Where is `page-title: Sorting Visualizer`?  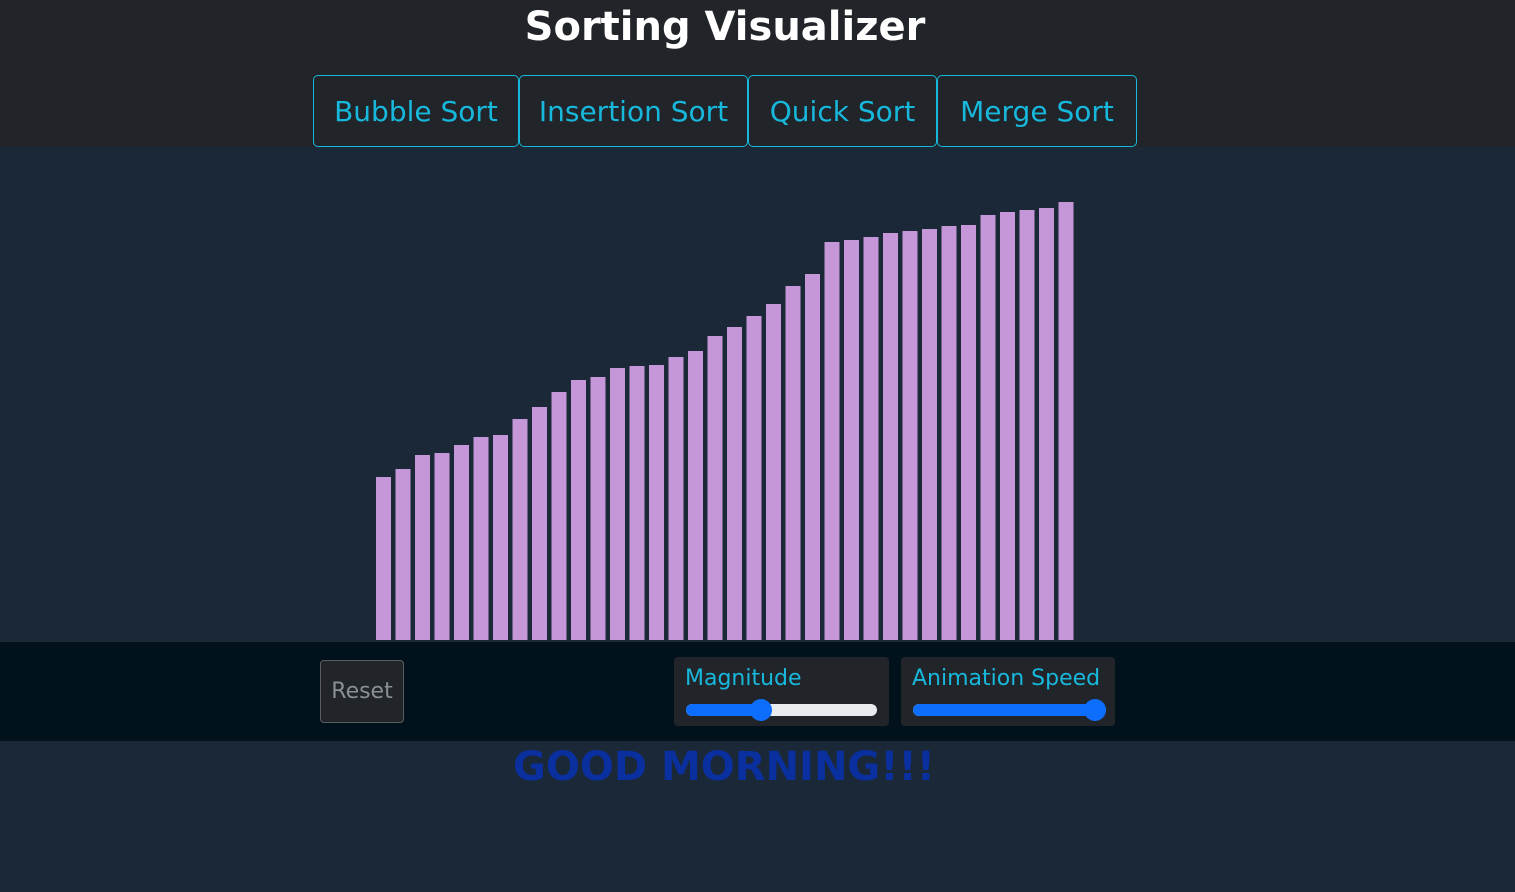 page-title: Sorting Visualizer is located at coordinates (725, 27).